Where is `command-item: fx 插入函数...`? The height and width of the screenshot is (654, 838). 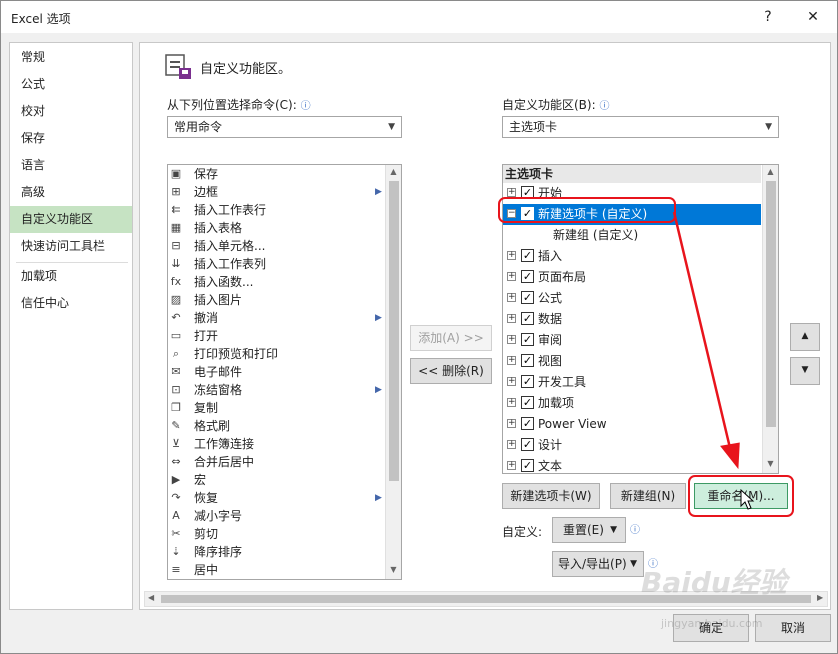
command-item: fx 插入函数... is located at coordinates (276, 282).